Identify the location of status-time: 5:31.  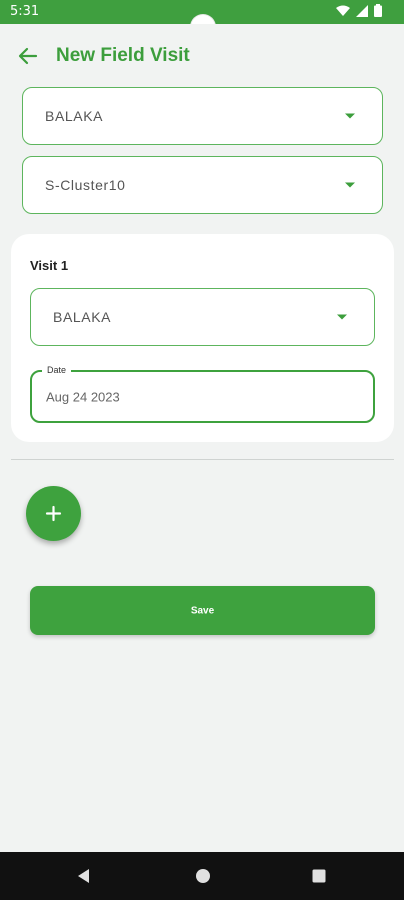
(25, 11).